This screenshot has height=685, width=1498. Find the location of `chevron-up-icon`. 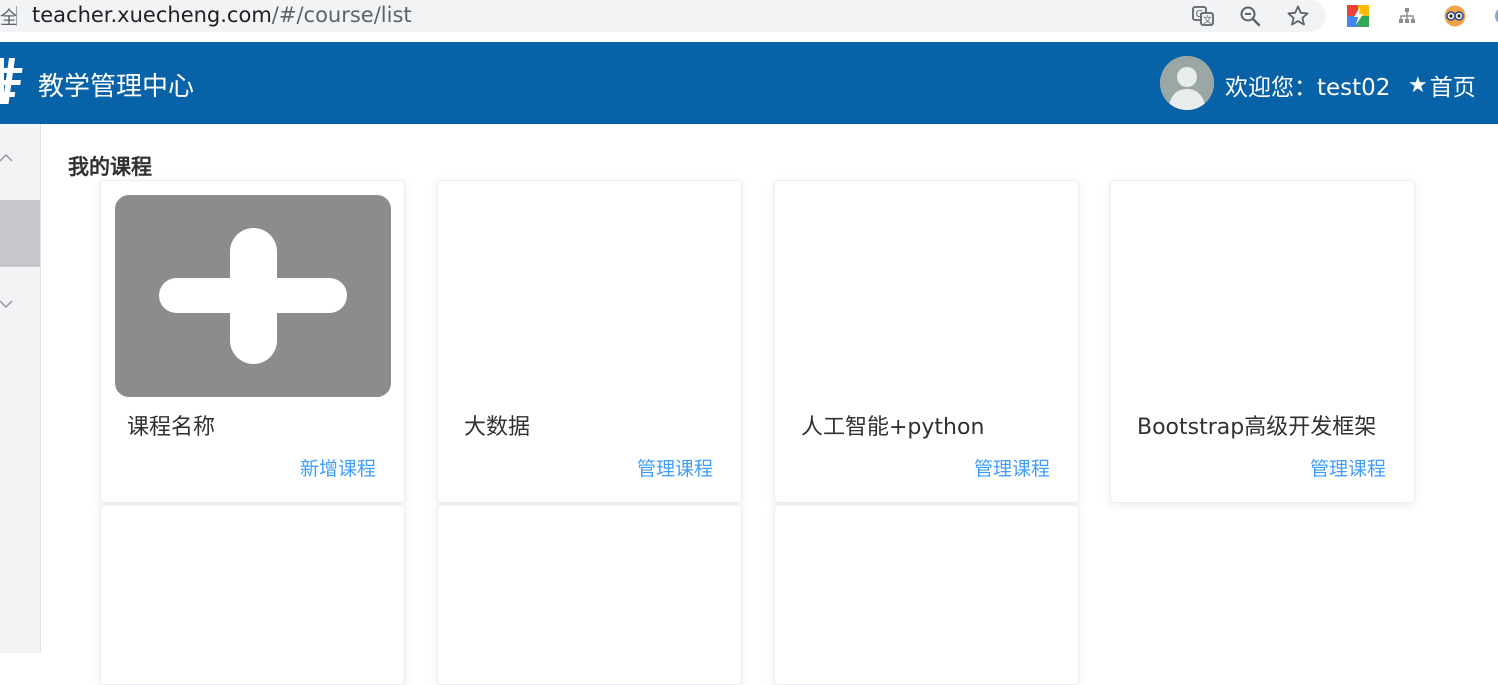

chevron-up-icon is located at coordinates (8, 158).